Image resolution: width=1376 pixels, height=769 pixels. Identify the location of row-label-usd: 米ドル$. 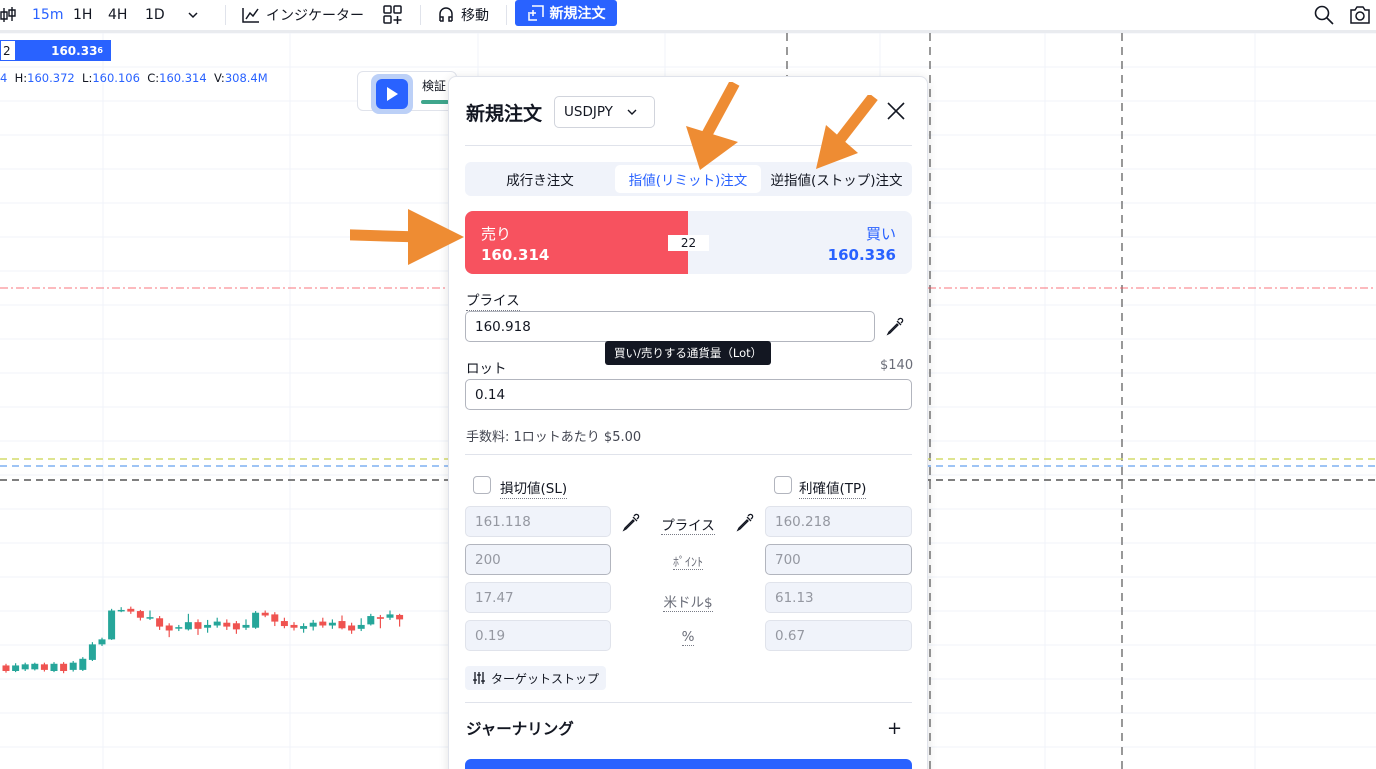
(688, 603).